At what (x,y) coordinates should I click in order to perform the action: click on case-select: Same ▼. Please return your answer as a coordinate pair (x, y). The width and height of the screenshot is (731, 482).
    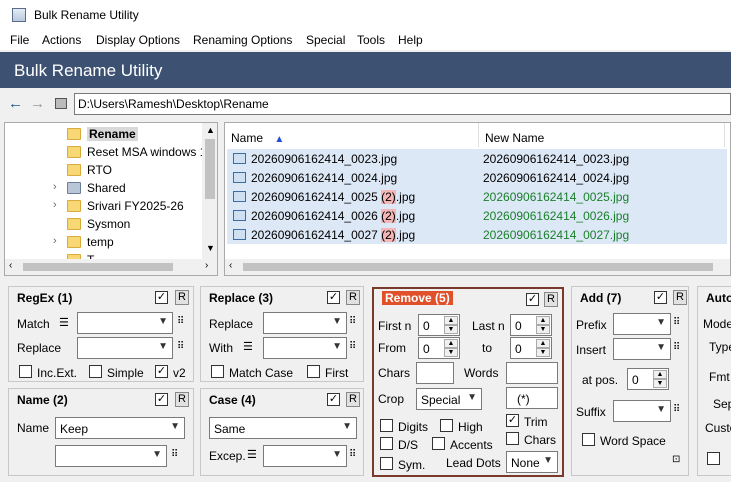
    Looking at the image, I should click on (283, 428).